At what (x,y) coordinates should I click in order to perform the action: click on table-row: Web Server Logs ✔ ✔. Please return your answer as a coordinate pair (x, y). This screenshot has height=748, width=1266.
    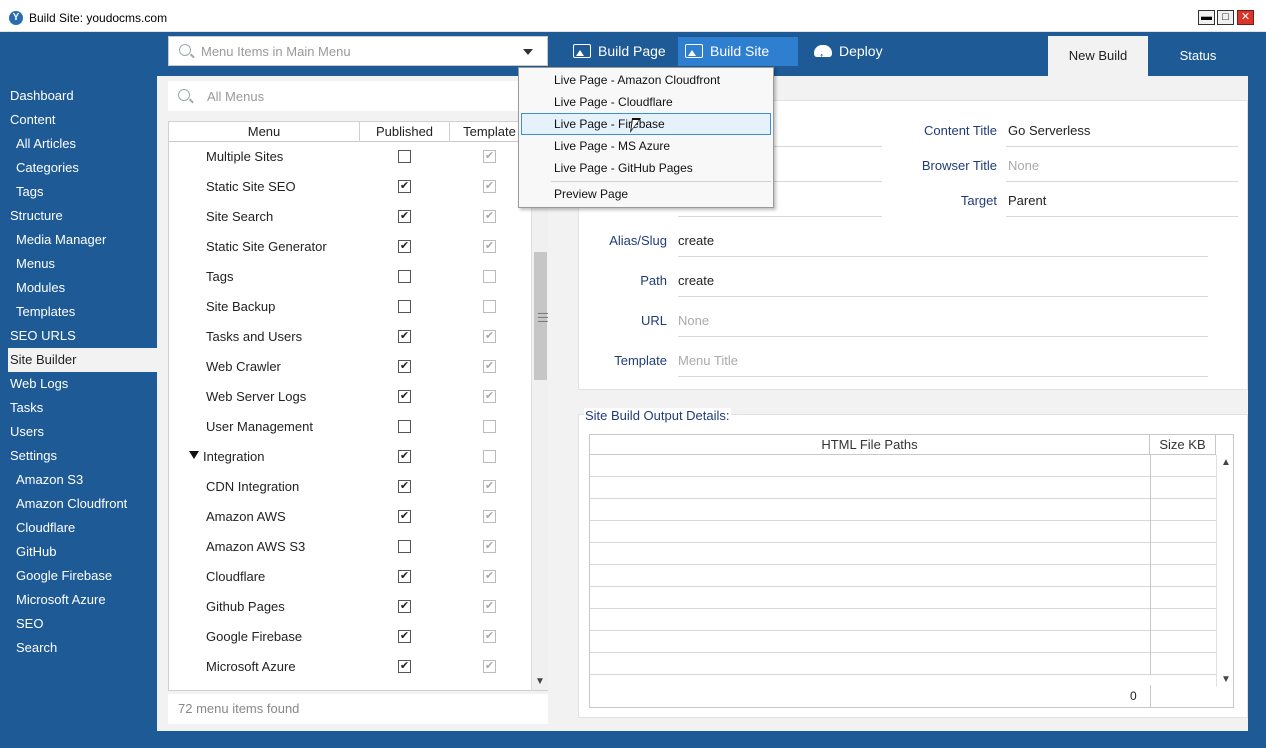
    Looking at the image, I should click on (350, 397).